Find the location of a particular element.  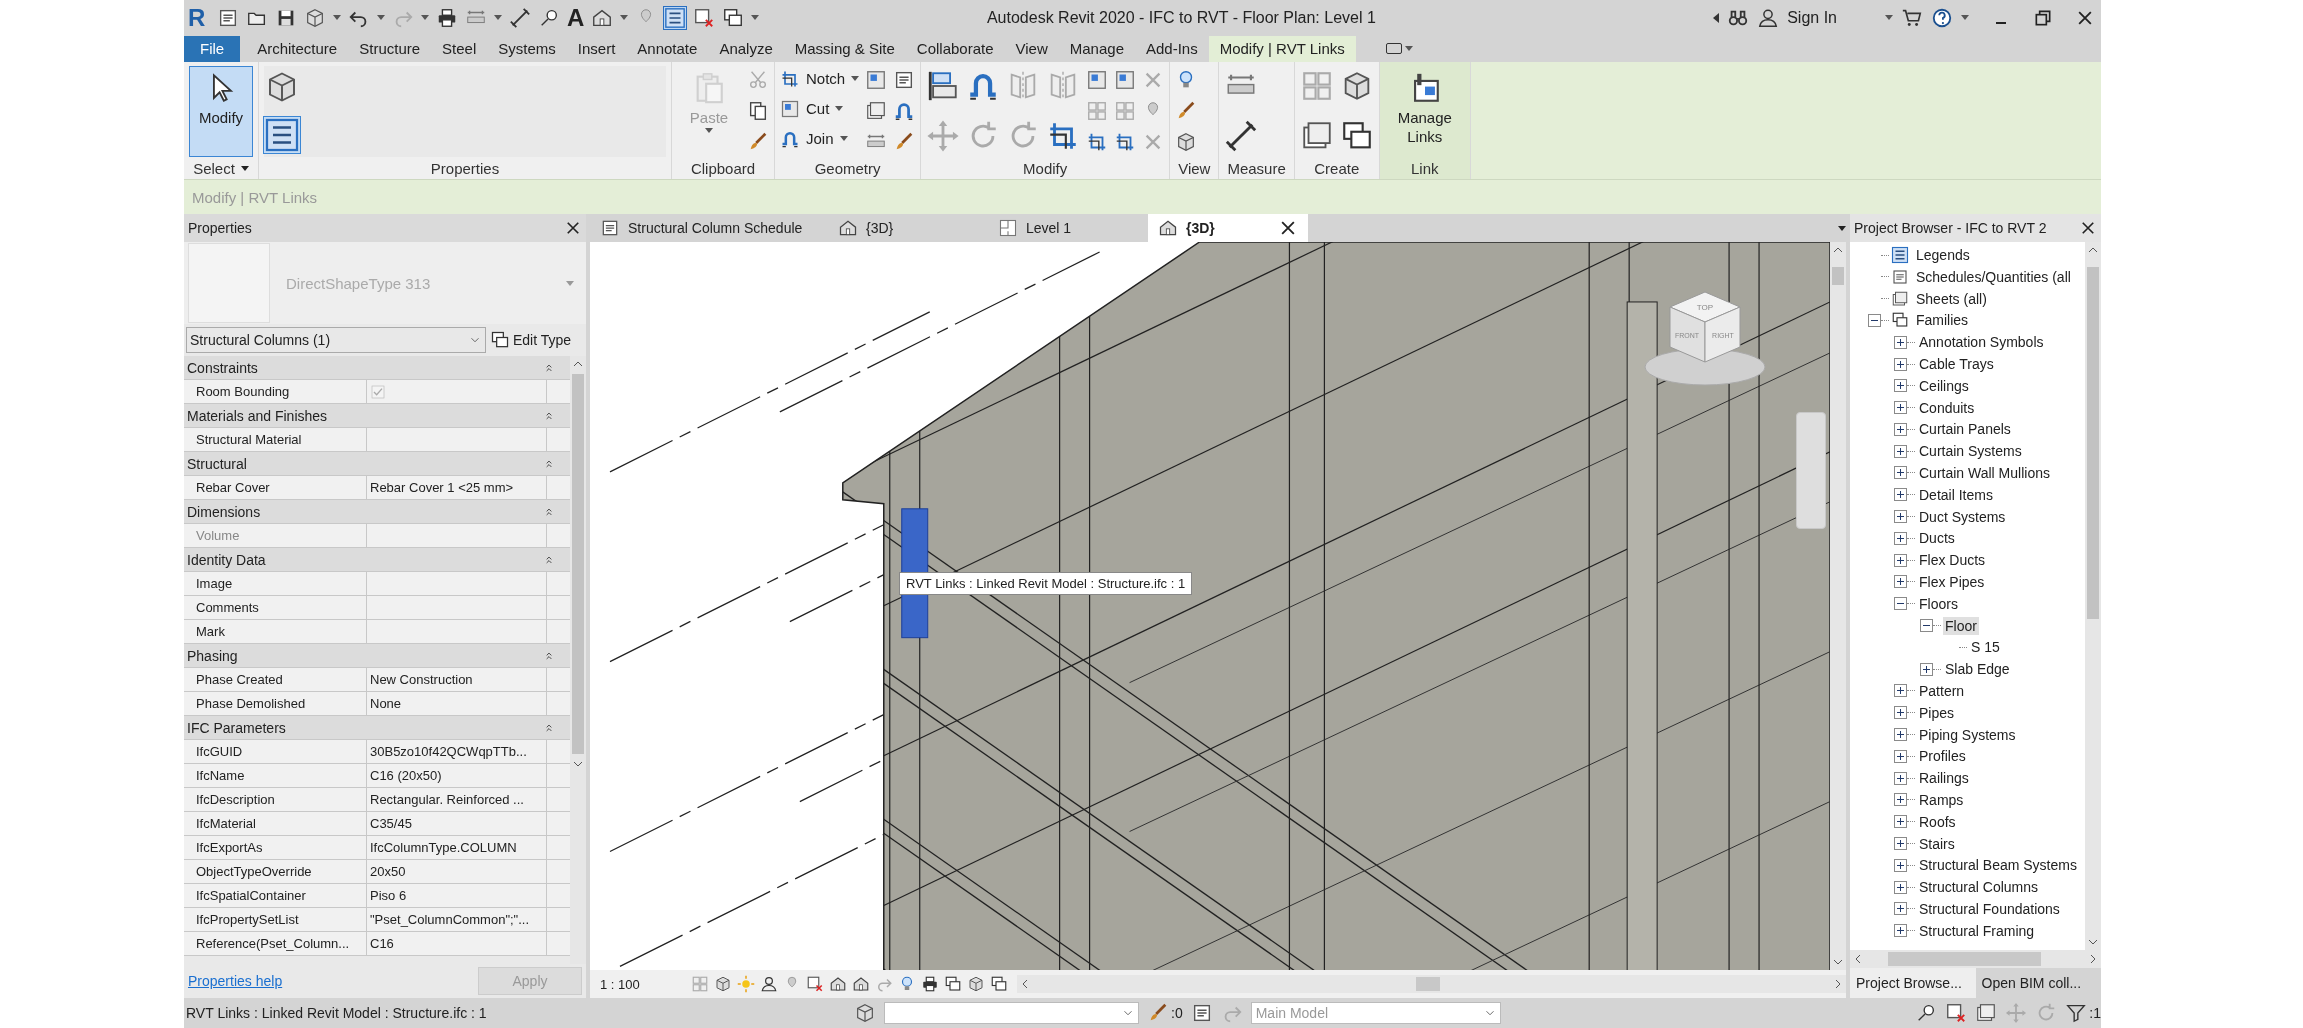

property-value: None is located at coordinates (457, 704).